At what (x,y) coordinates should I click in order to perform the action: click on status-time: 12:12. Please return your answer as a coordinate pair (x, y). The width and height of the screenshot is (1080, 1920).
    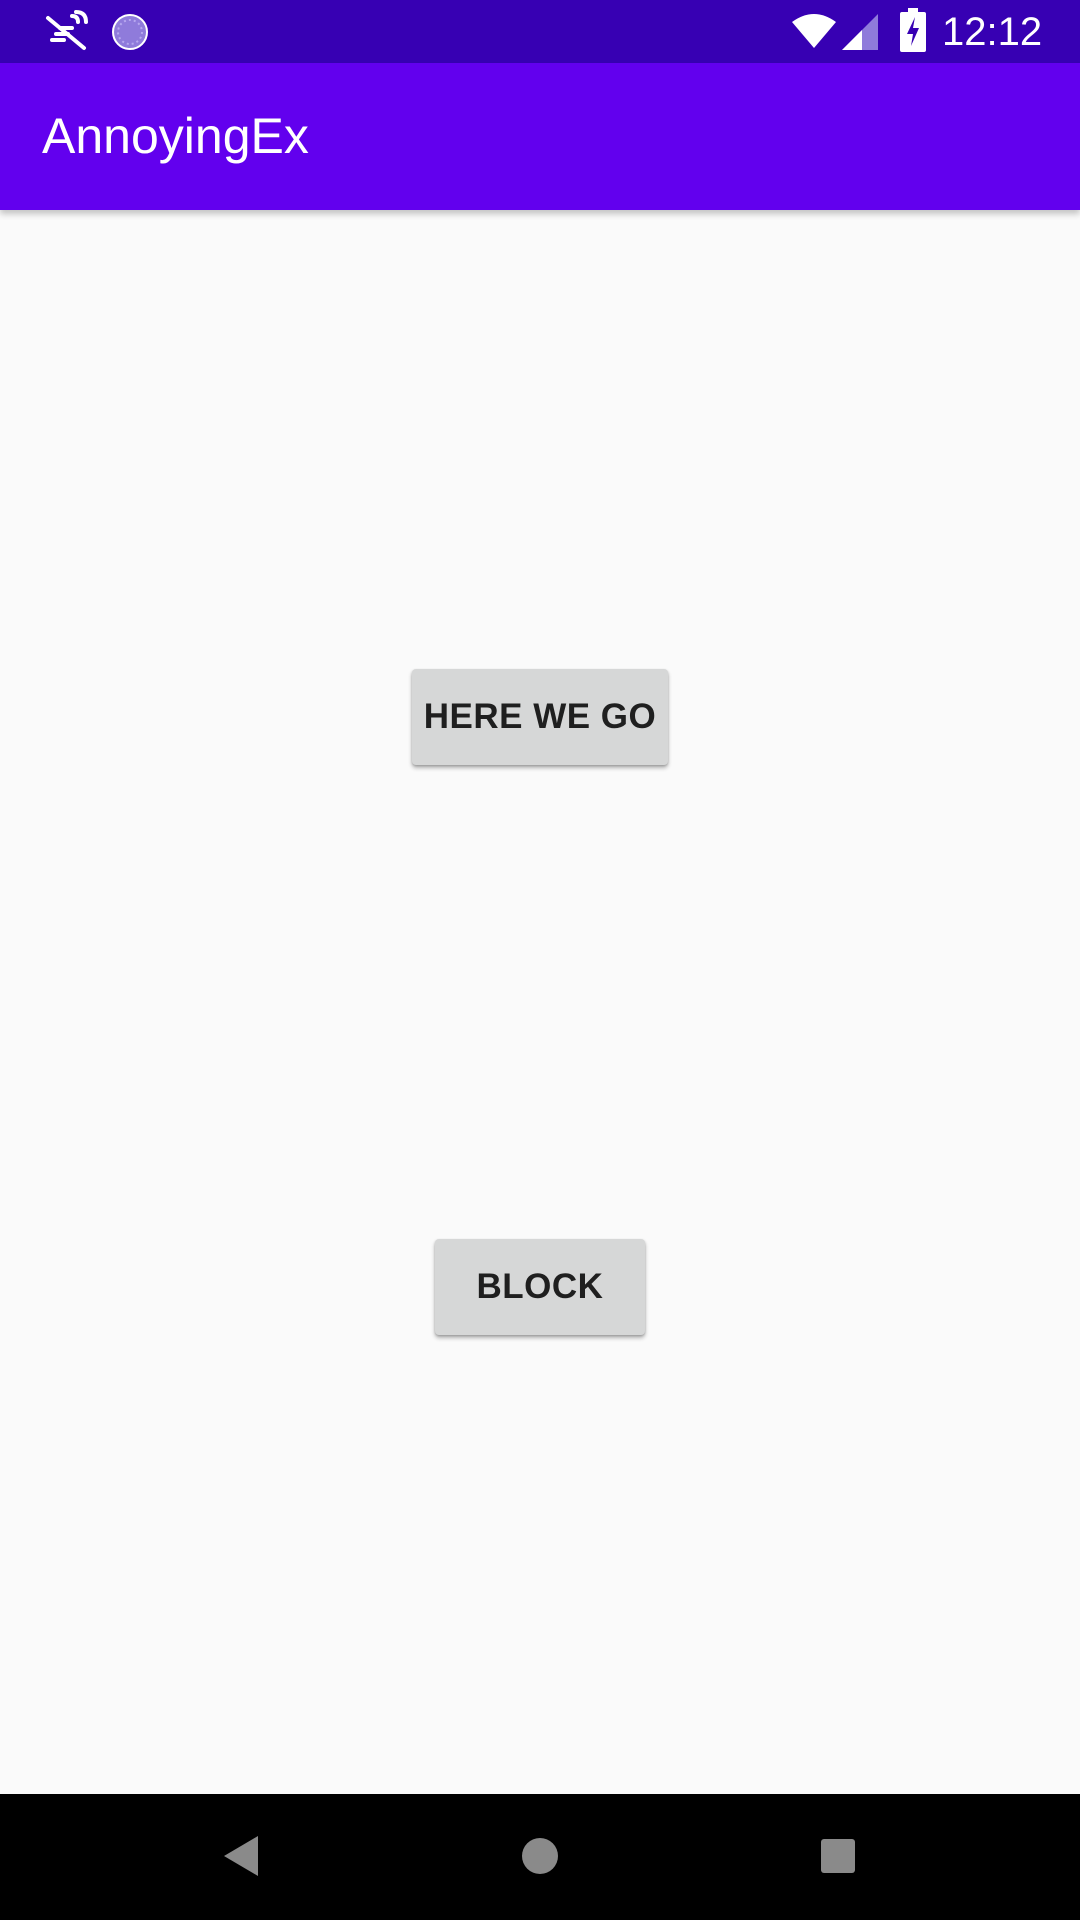
    Looking at the image, I should click on (992, 32).